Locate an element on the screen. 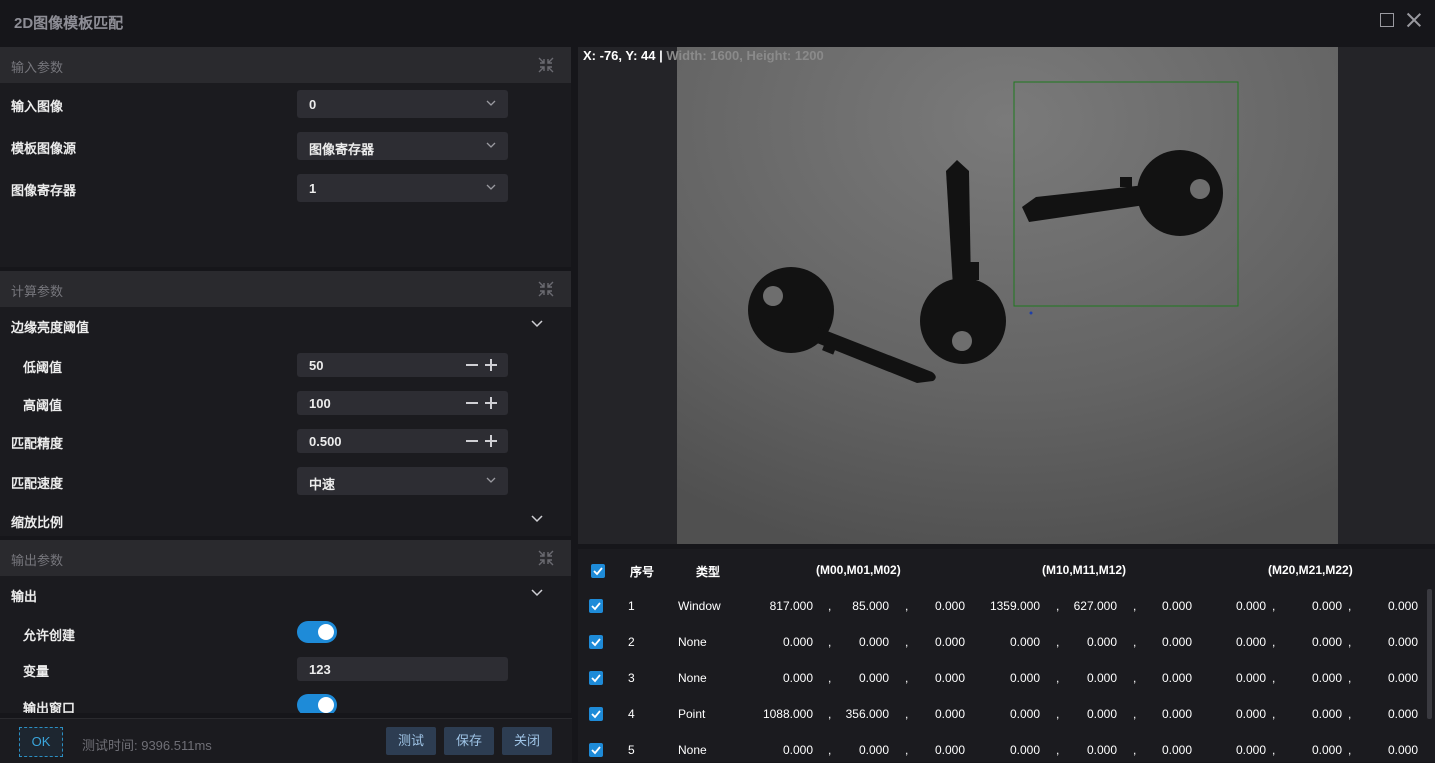 The height and width of the screenshot is (763, 1435). header-index: 序号 is located at coordinates (642, 572).